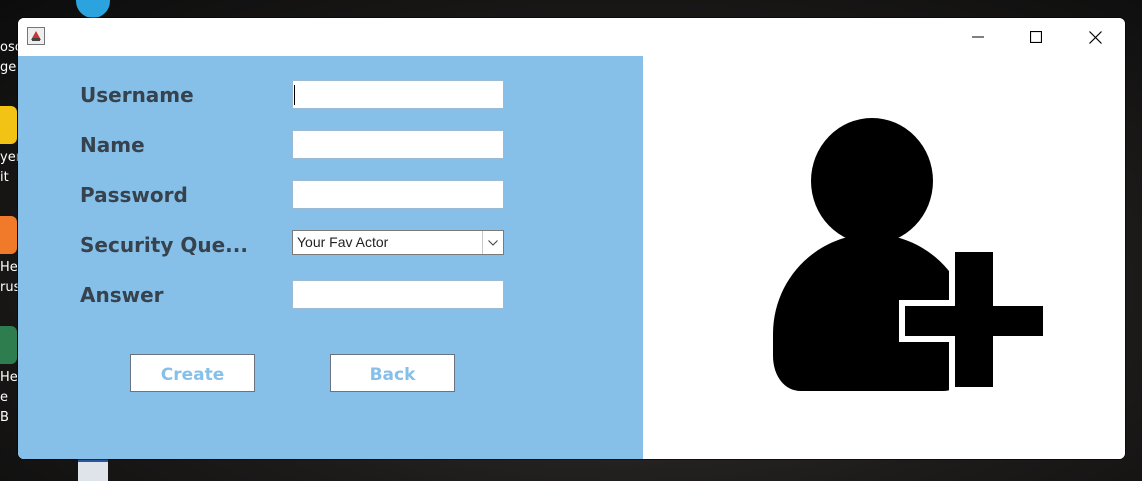 This screenshot has width=1142, height=481. I want to click on maximize-button, so click(1036, 37).